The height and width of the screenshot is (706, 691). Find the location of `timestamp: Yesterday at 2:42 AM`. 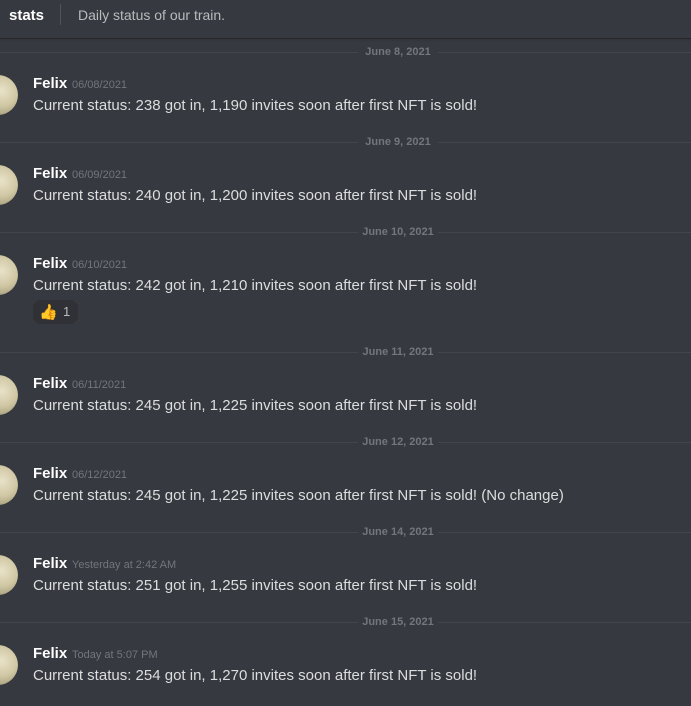

timestamp: Yesterday at 2:42 AM is located at coordinates (124, 565).